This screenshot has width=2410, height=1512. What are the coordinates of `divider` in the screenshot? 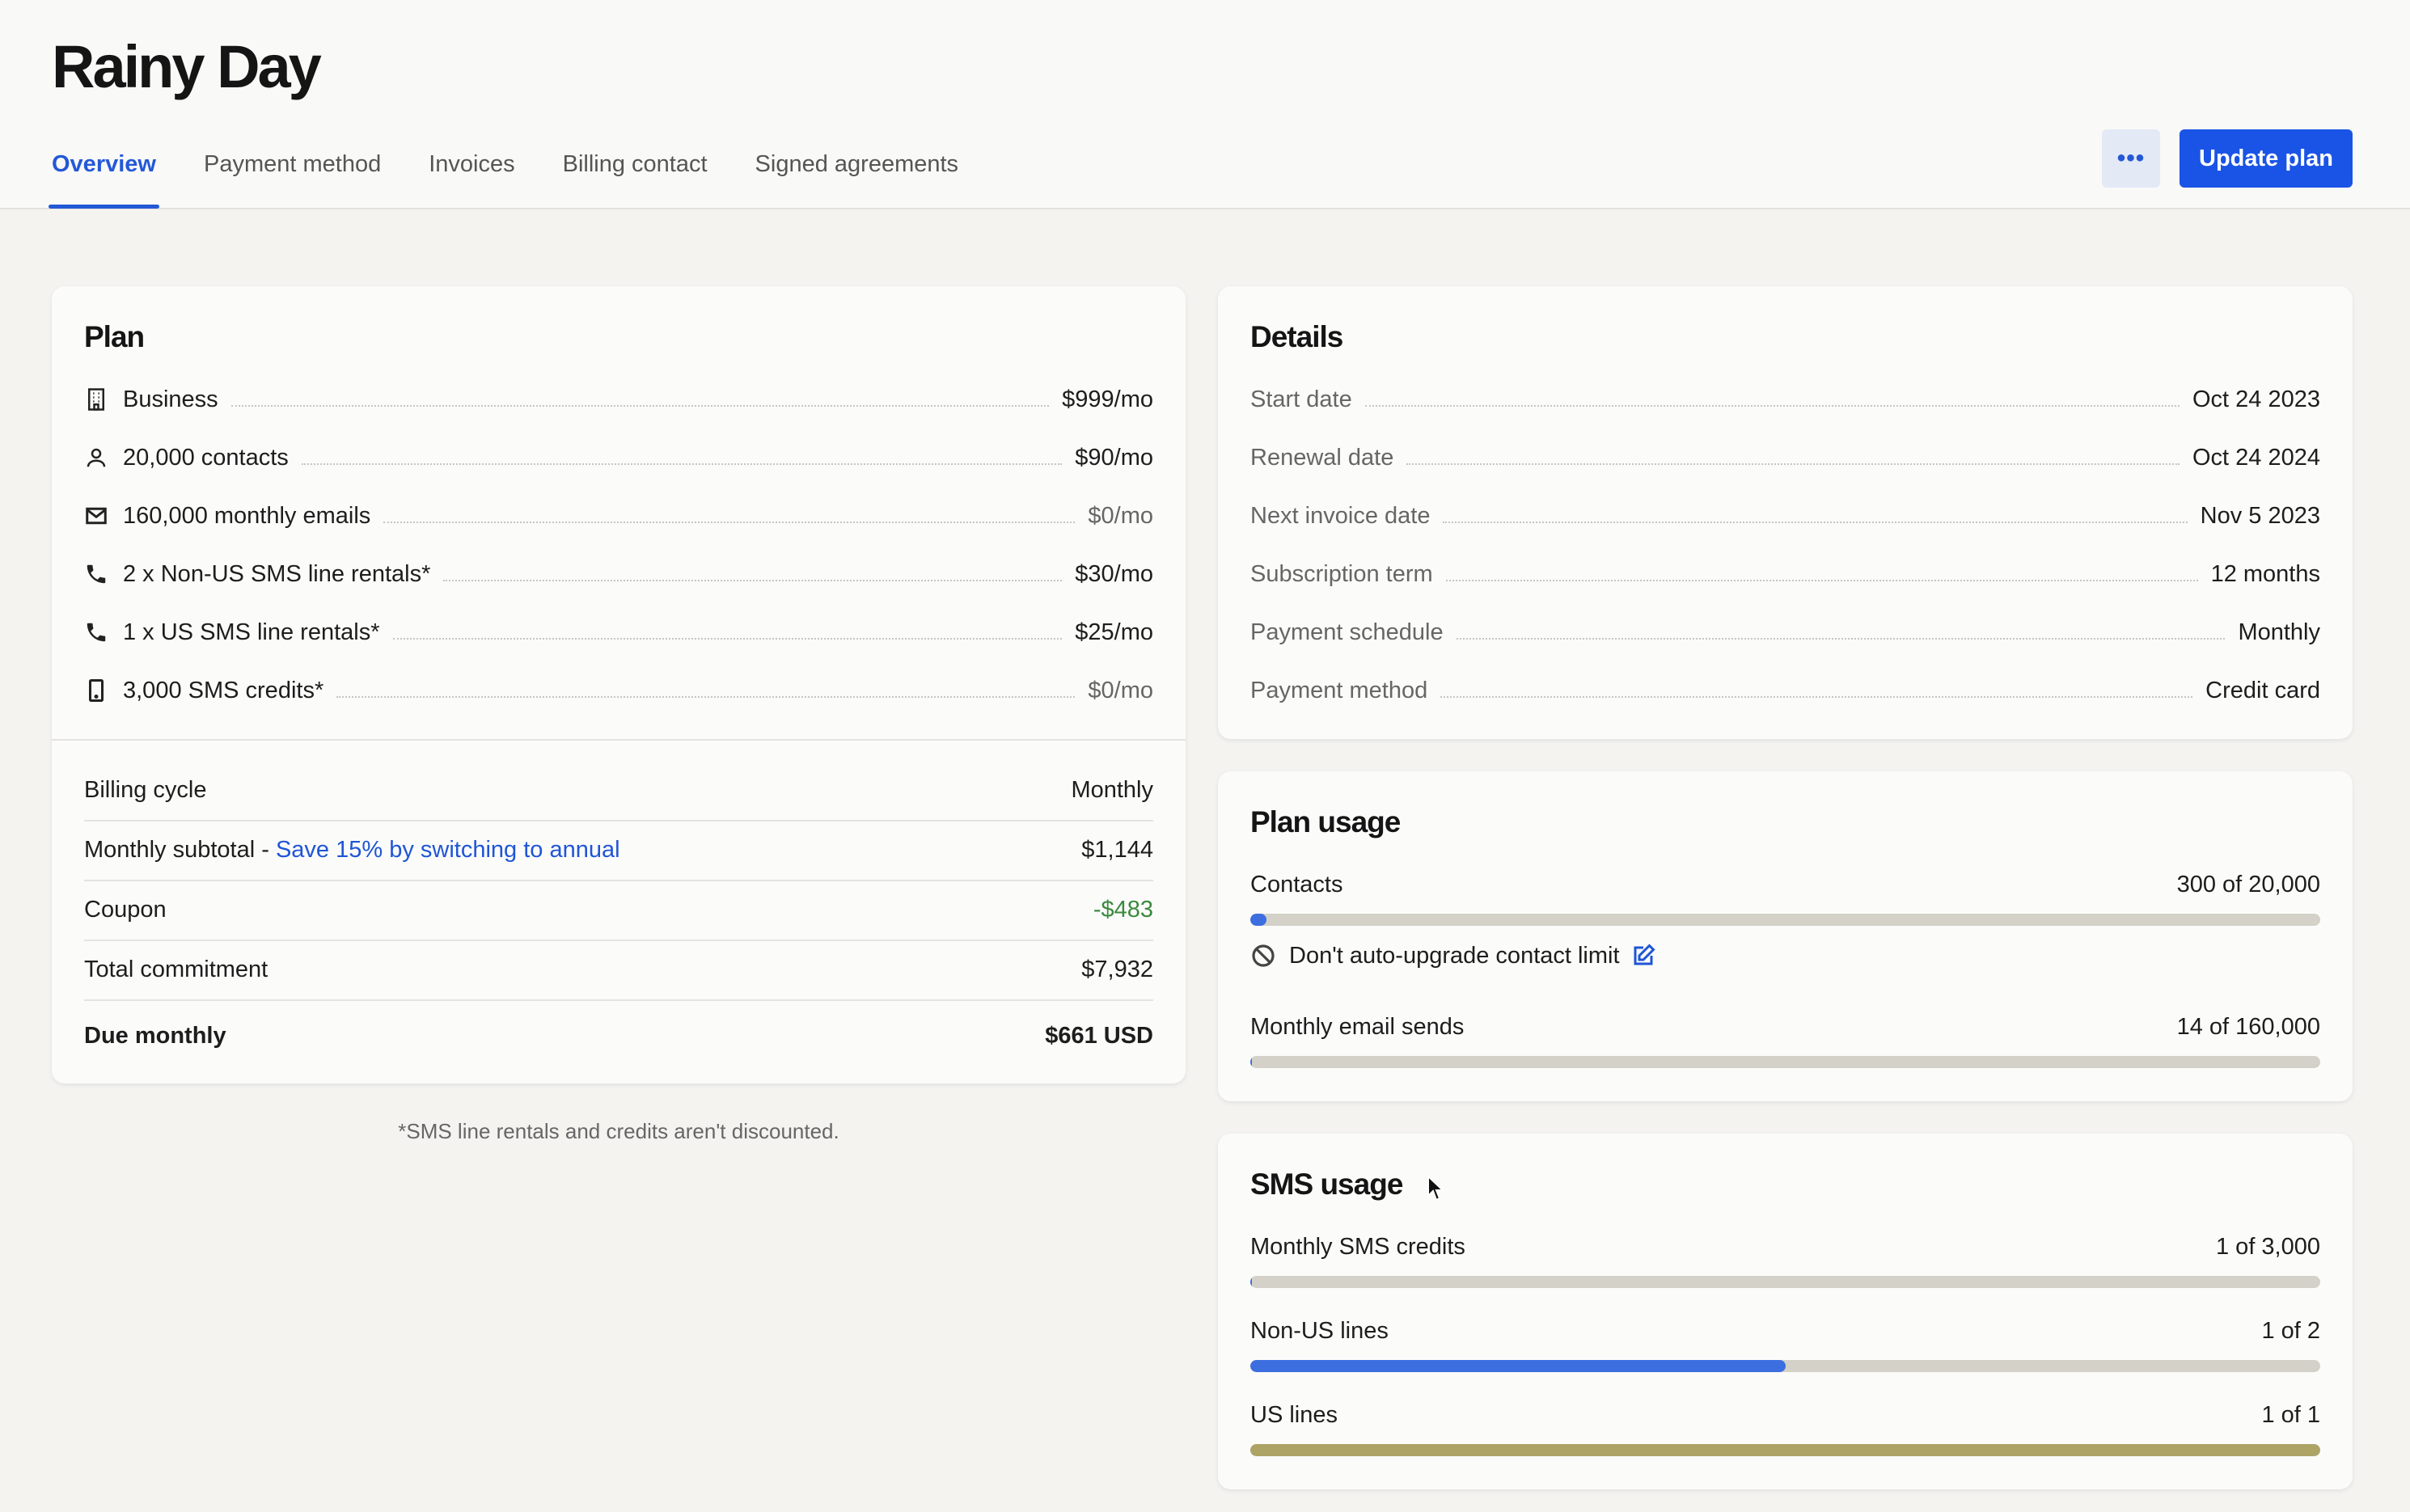 It's located at (619, 740).